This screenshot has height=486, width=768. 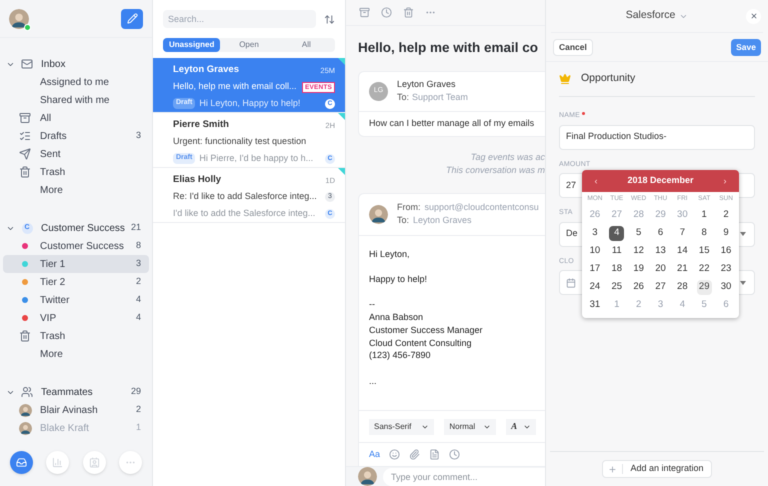 What do you see at coordinates (239, 141) in the screenshot?
I see `subject-text: Urgent: functionality test question` at bounding box center [239, 141].